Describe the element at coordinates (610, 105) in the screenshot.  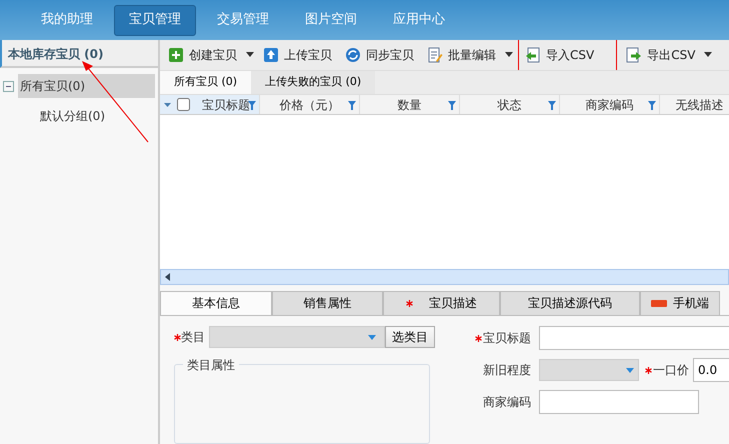
I see `column-header: 商家编码` at that location.